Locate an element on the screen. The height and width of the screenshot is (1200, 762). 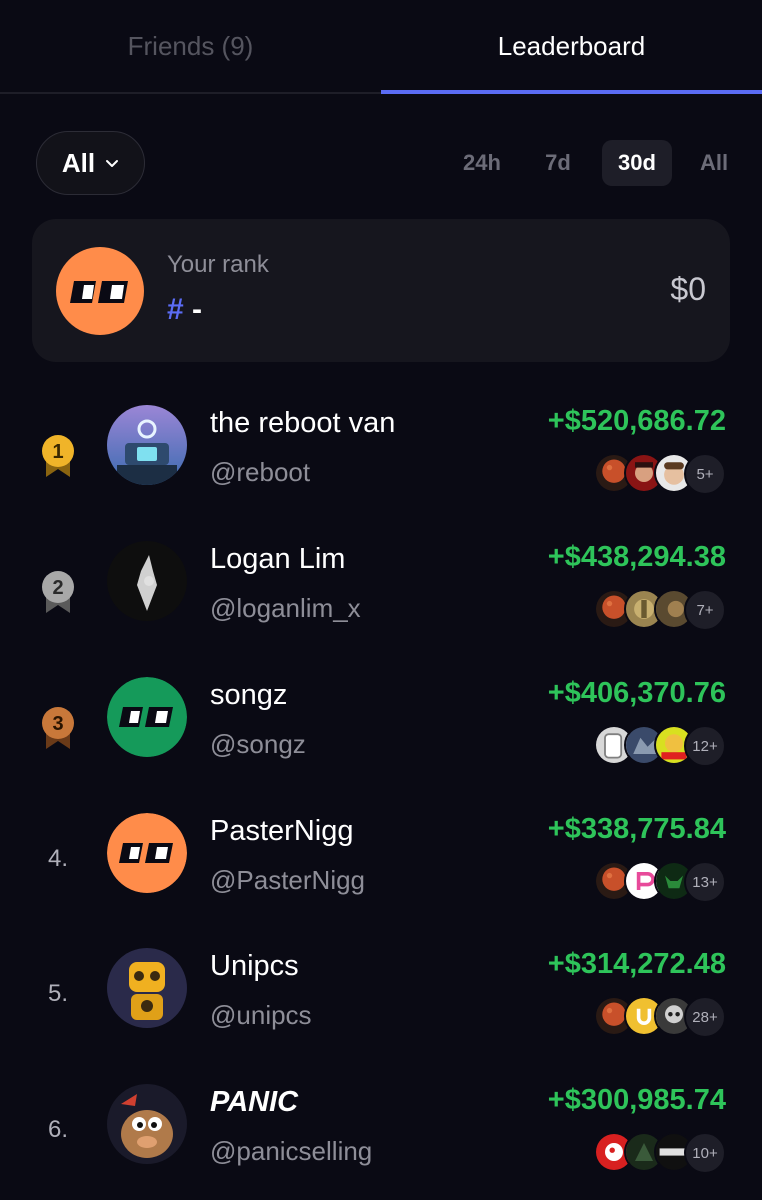
panic-avatar is located at coordinates (147, 1124).